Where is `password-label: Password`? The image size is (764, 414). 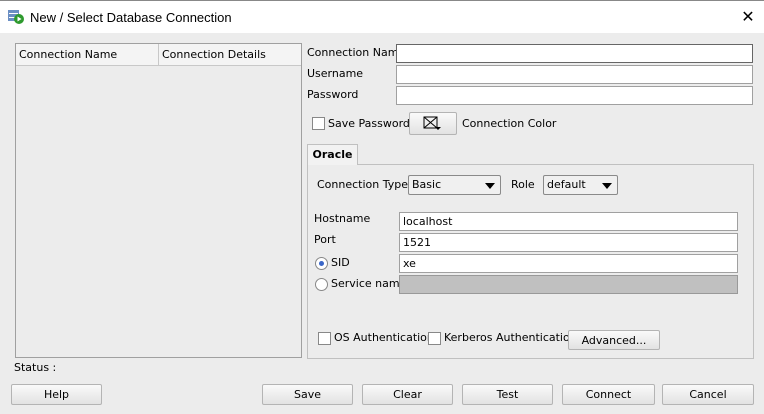 password-label: Password is located at coordinates (333, 94).